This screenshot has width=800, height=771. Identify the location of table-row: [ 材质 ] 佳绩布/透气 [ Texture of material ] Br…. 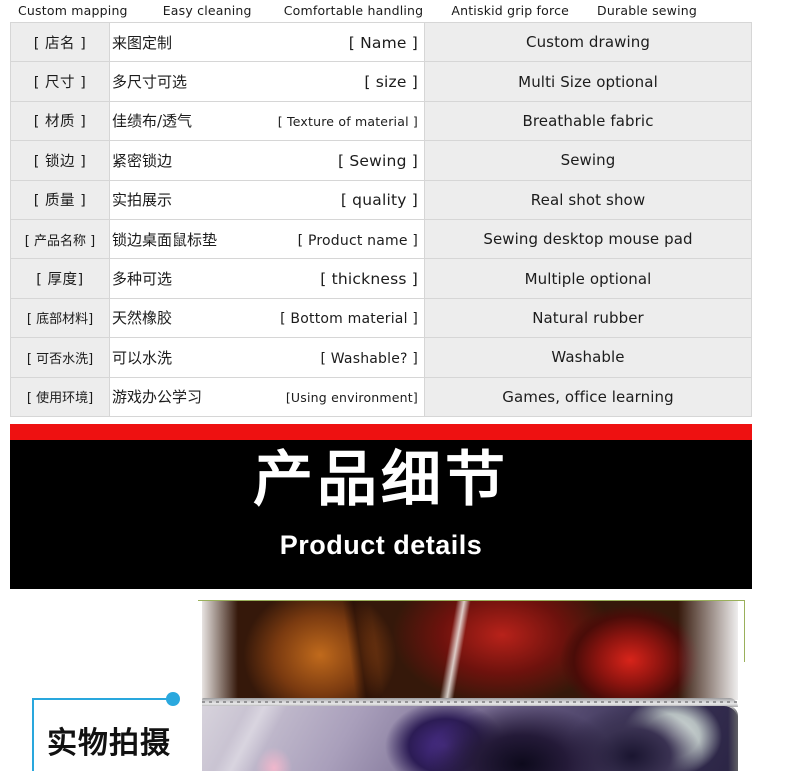
(381, 121).